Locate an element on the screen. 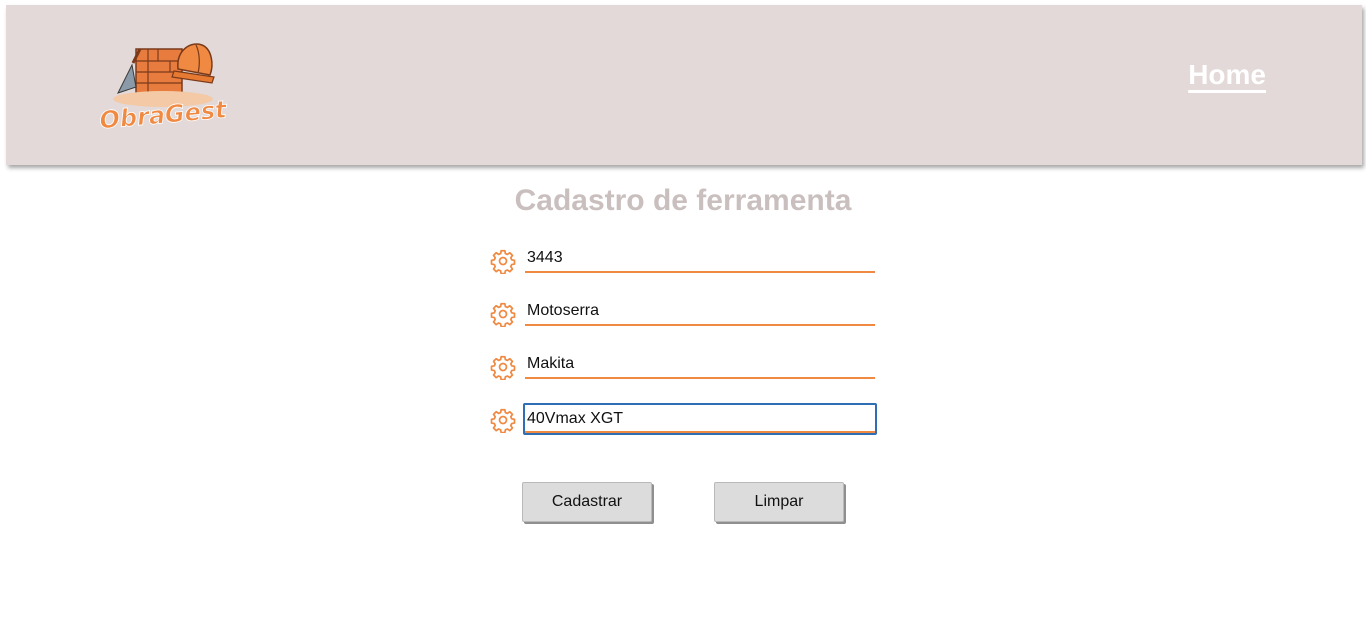 Image resolution: width=1366 pixels, height=632 pixels. form-row-brand is located at coordinates (685, 367).